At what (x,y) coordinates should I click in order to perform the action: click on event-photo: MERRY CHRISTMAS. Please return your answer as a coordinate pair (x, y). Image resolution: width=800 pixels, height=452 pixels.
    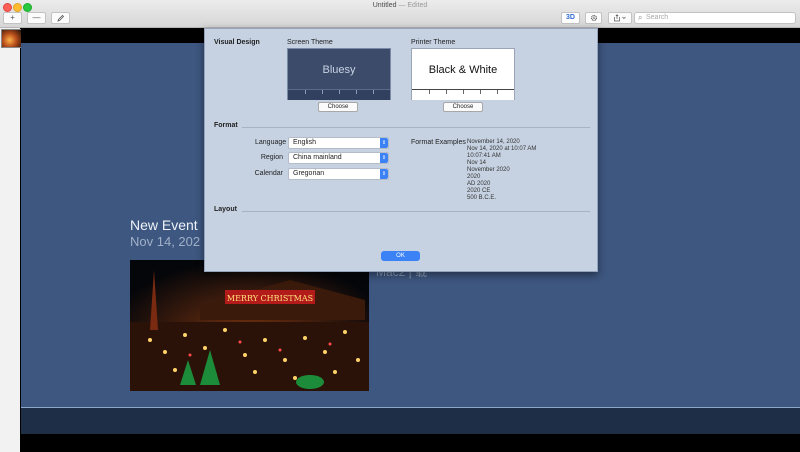
    Looking at the image, I should click on (249, 325).